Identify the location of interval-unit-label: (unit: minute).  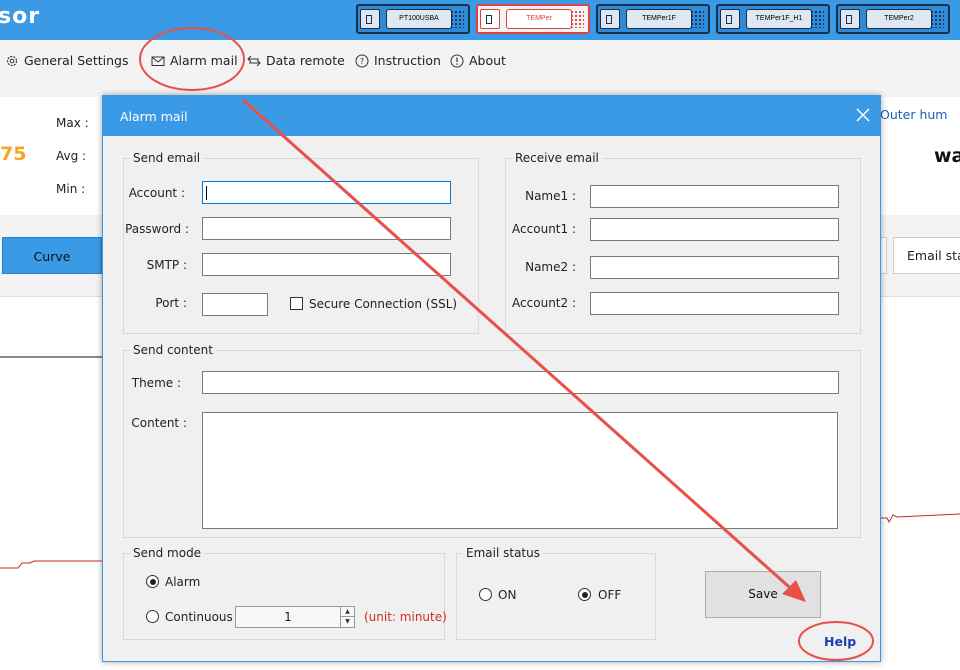
(405, 617).